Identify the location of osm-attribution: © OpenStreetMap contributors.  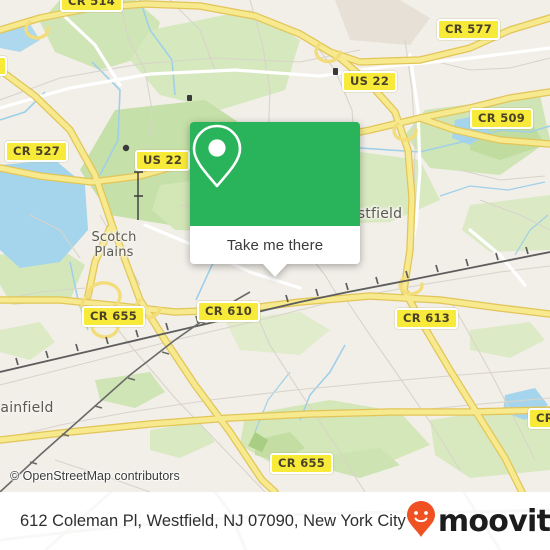
(95, 476).